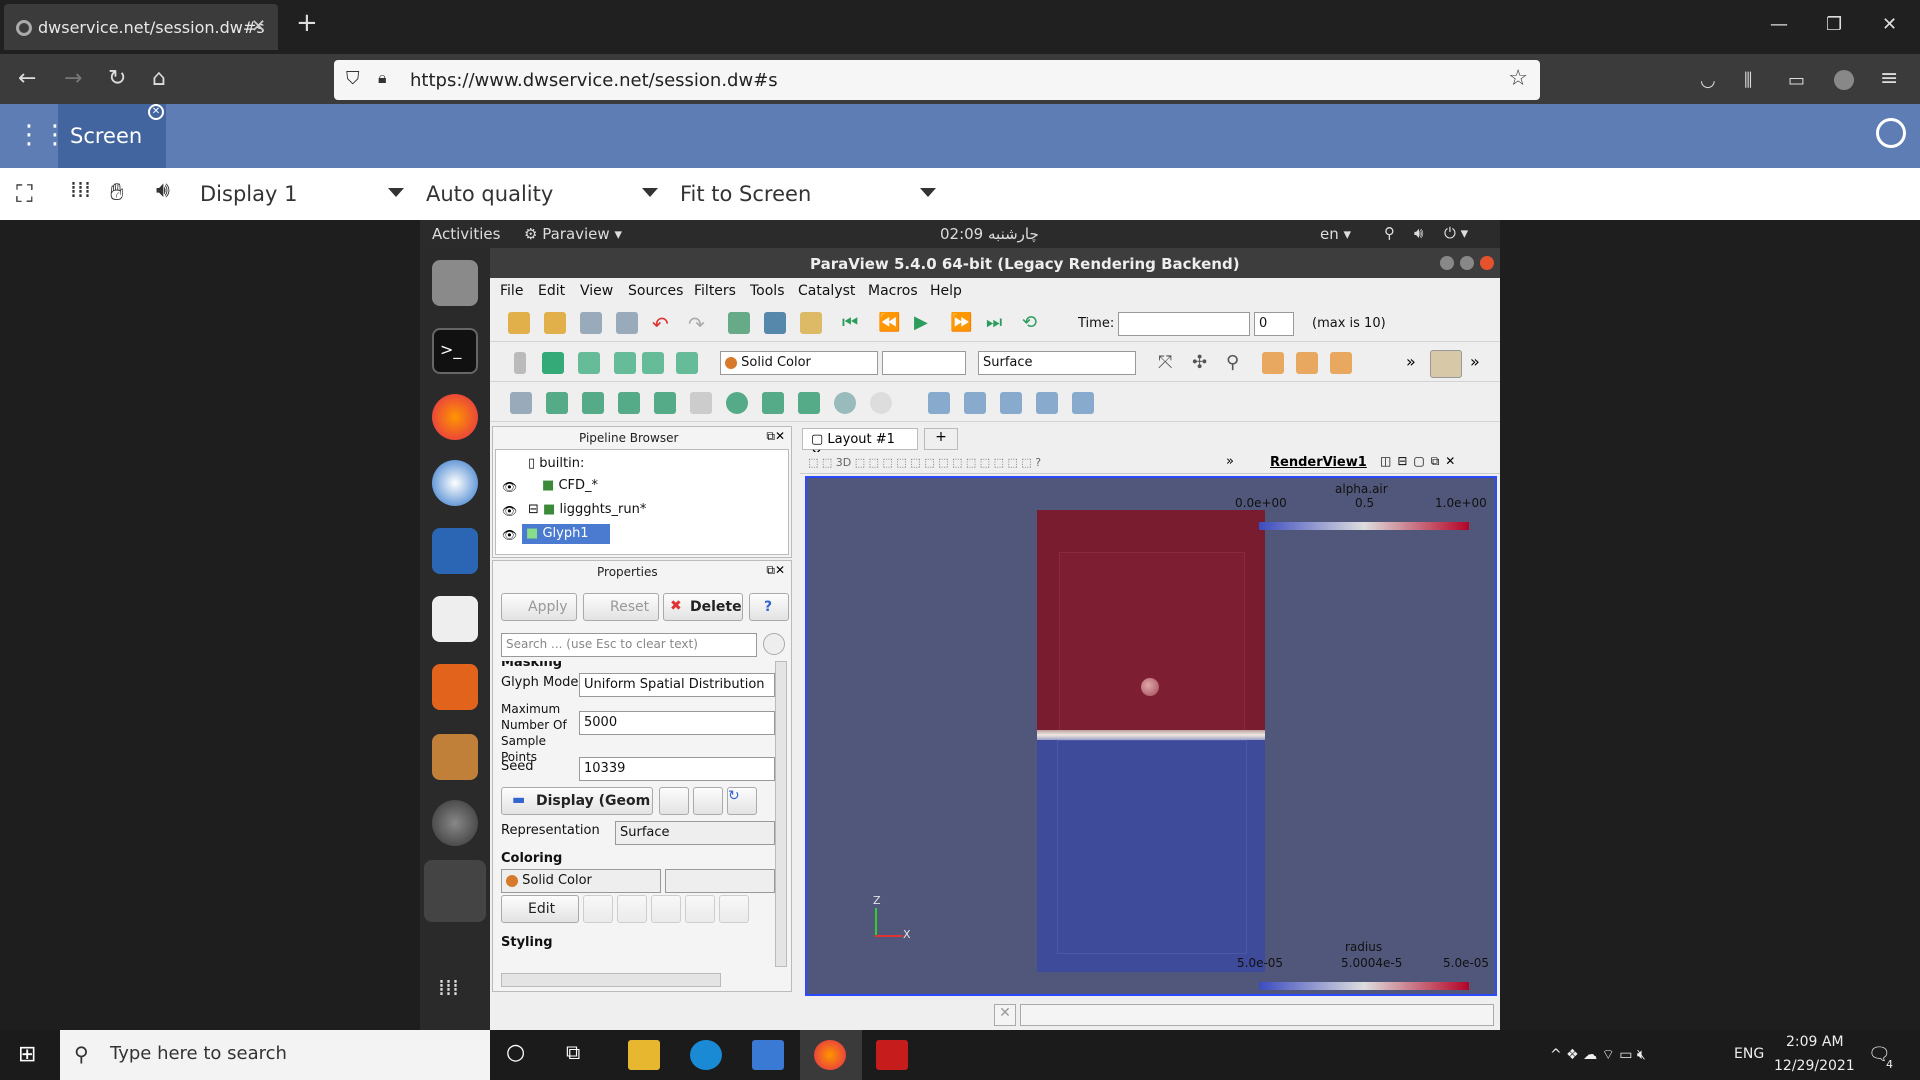 The image size is (1920, 1080). Describe the element at coordinates (511, 291) in the screenshot. I see `menu-file: File` at that location.